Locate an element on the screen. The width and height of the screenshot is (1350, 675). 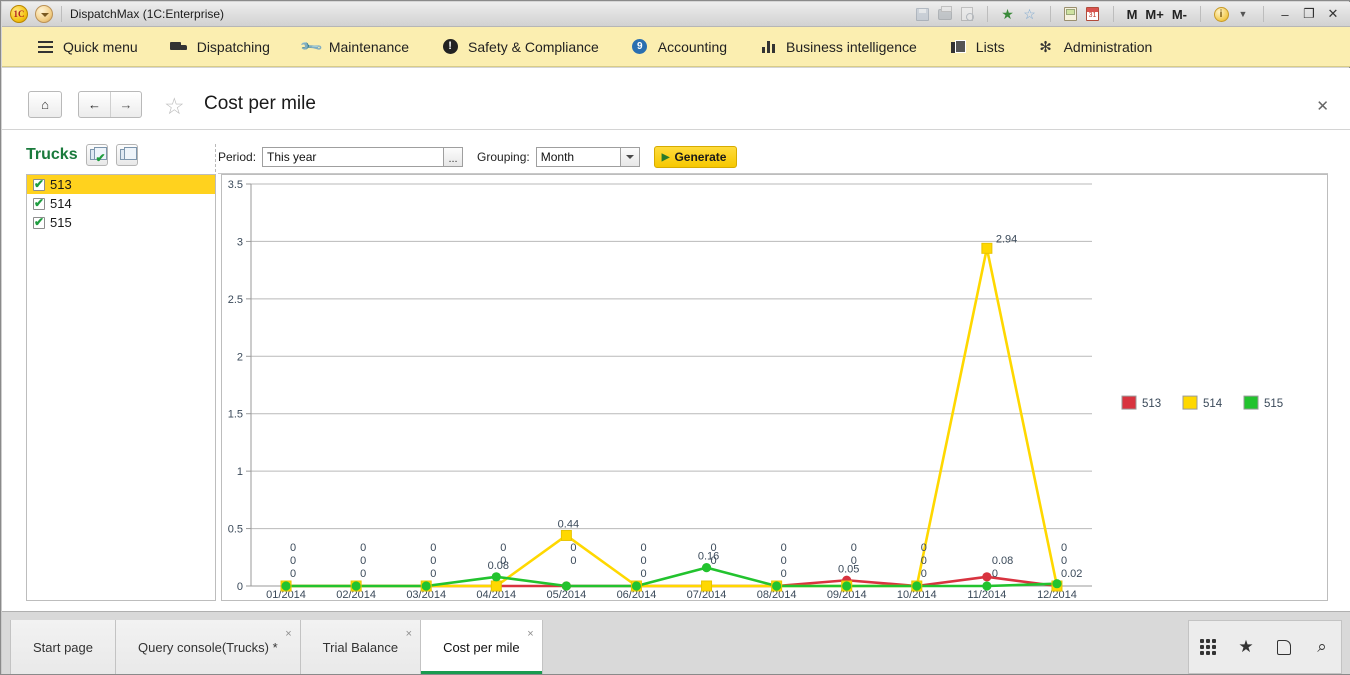
star-icon: ★ is located at coordinates (1246, 647).